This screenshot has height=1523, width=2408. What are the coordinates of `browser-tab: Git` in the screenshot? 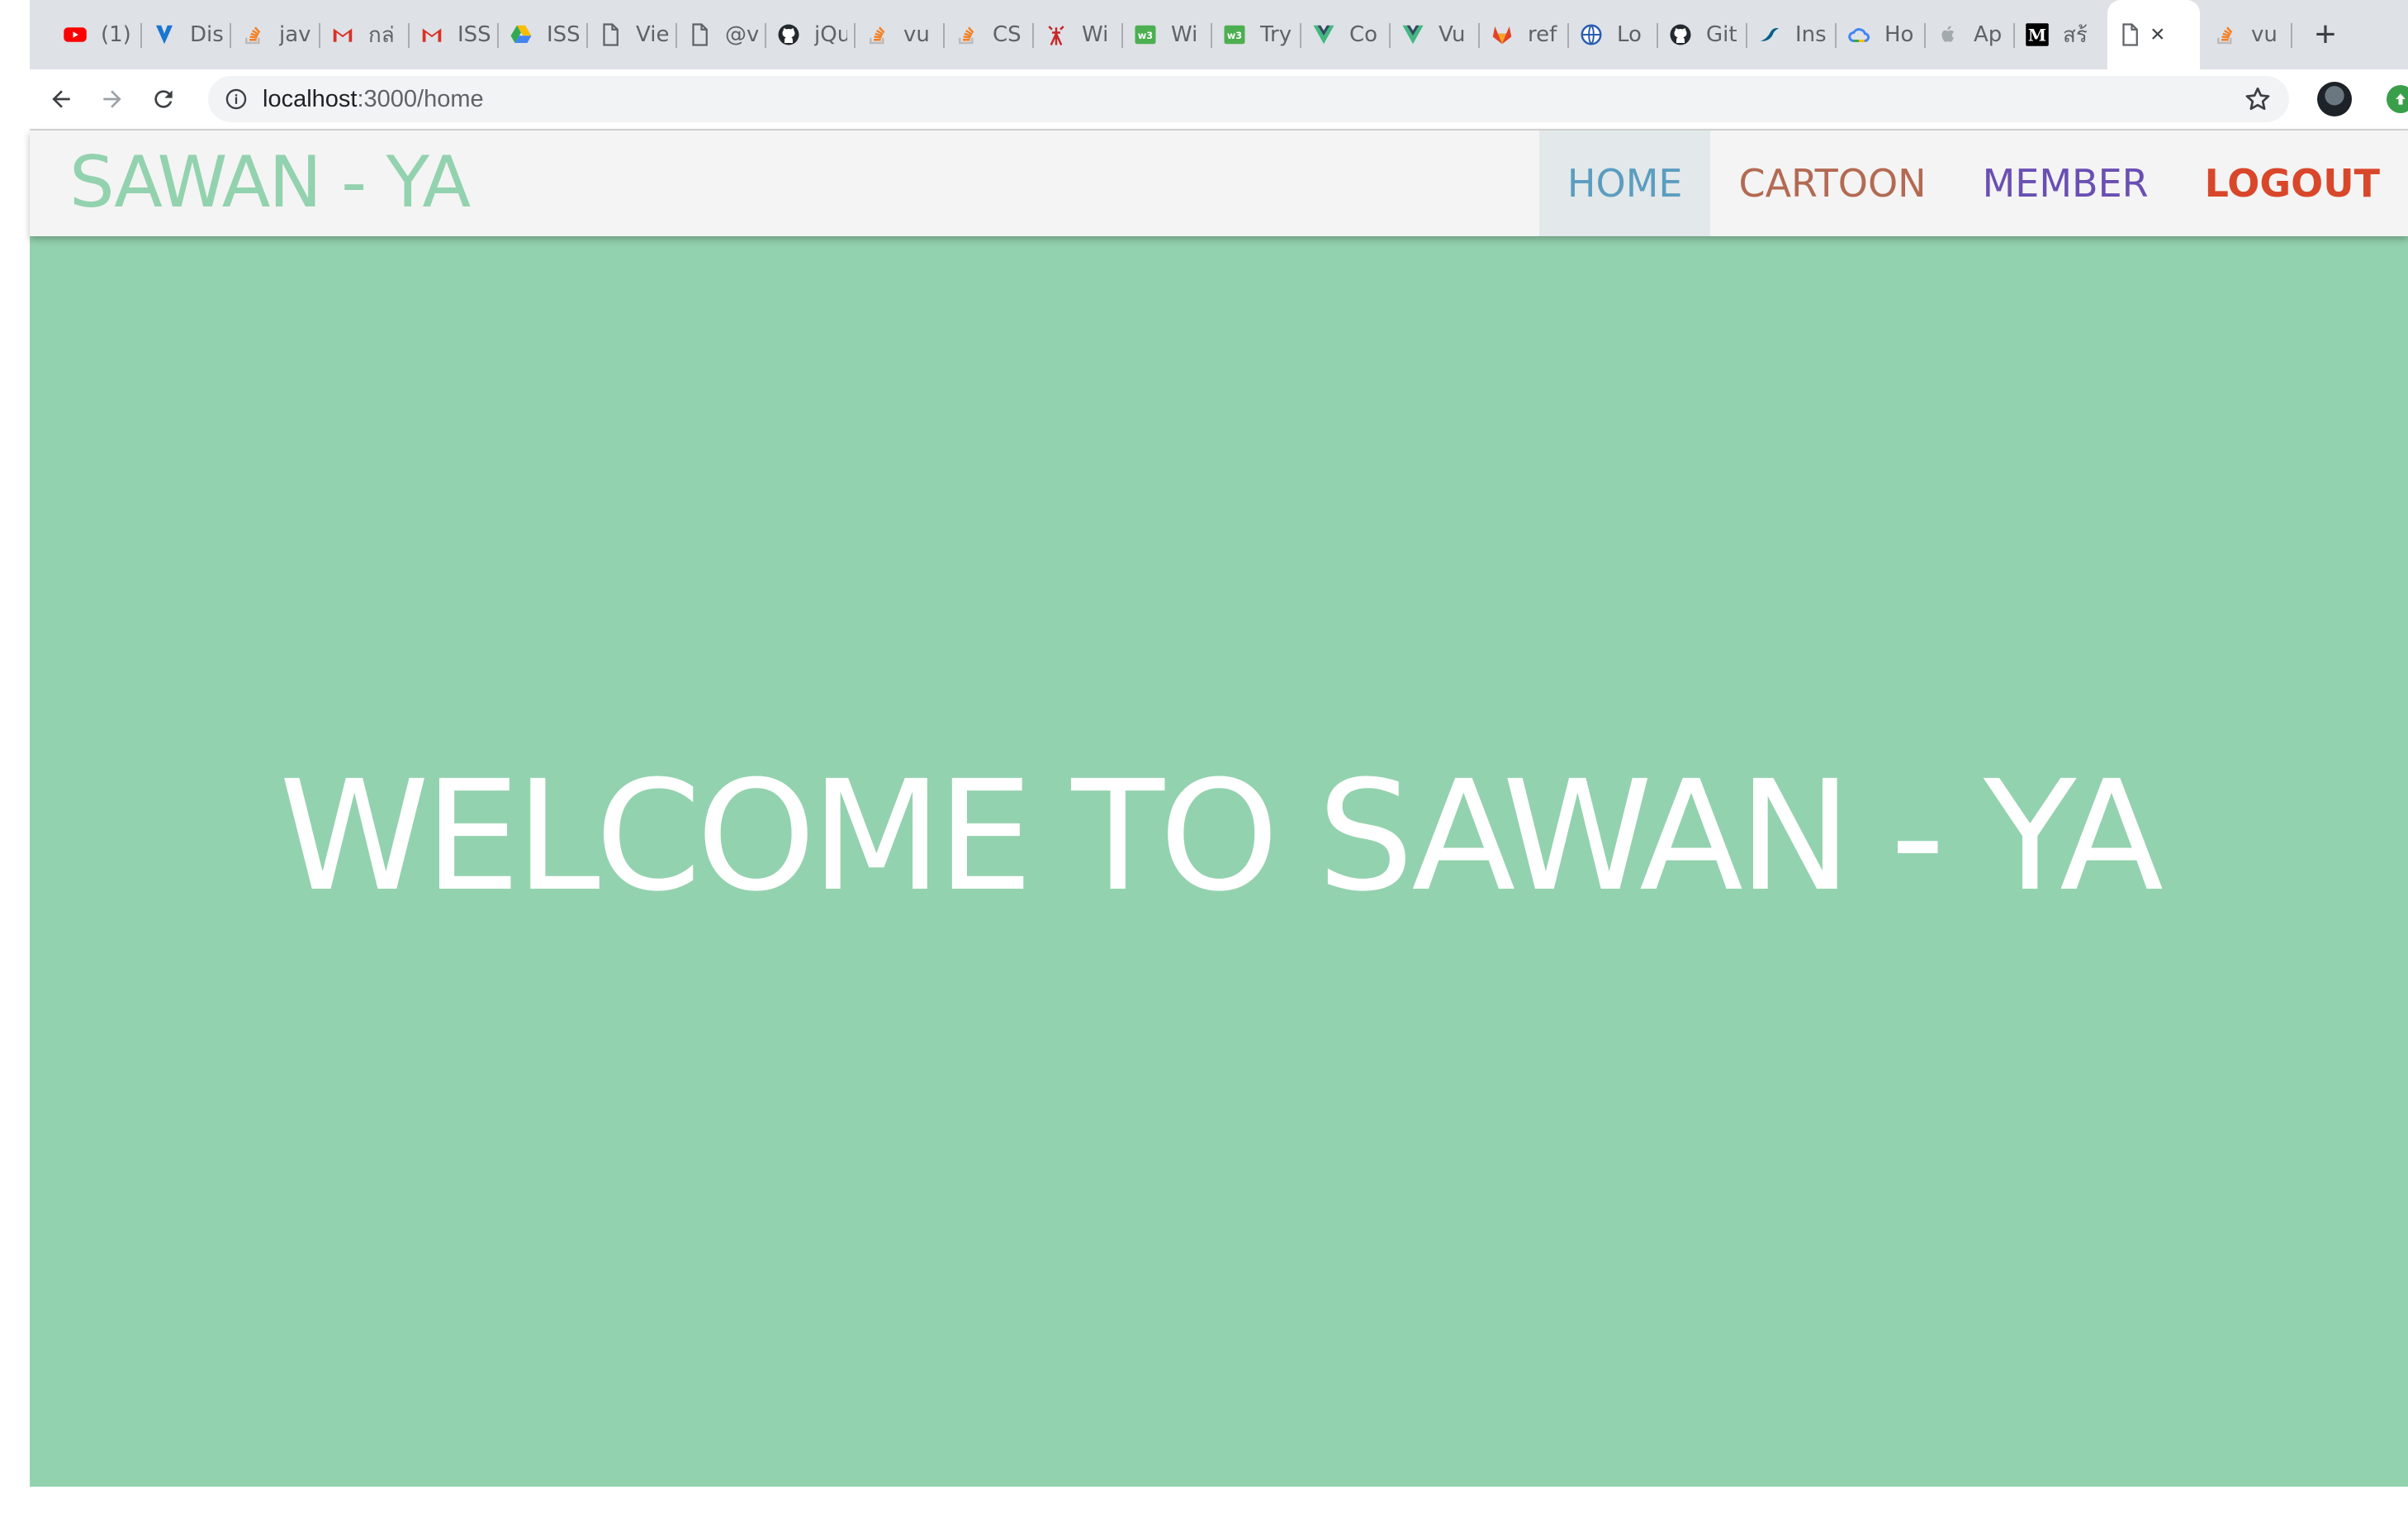 It's located at (1703, 34).